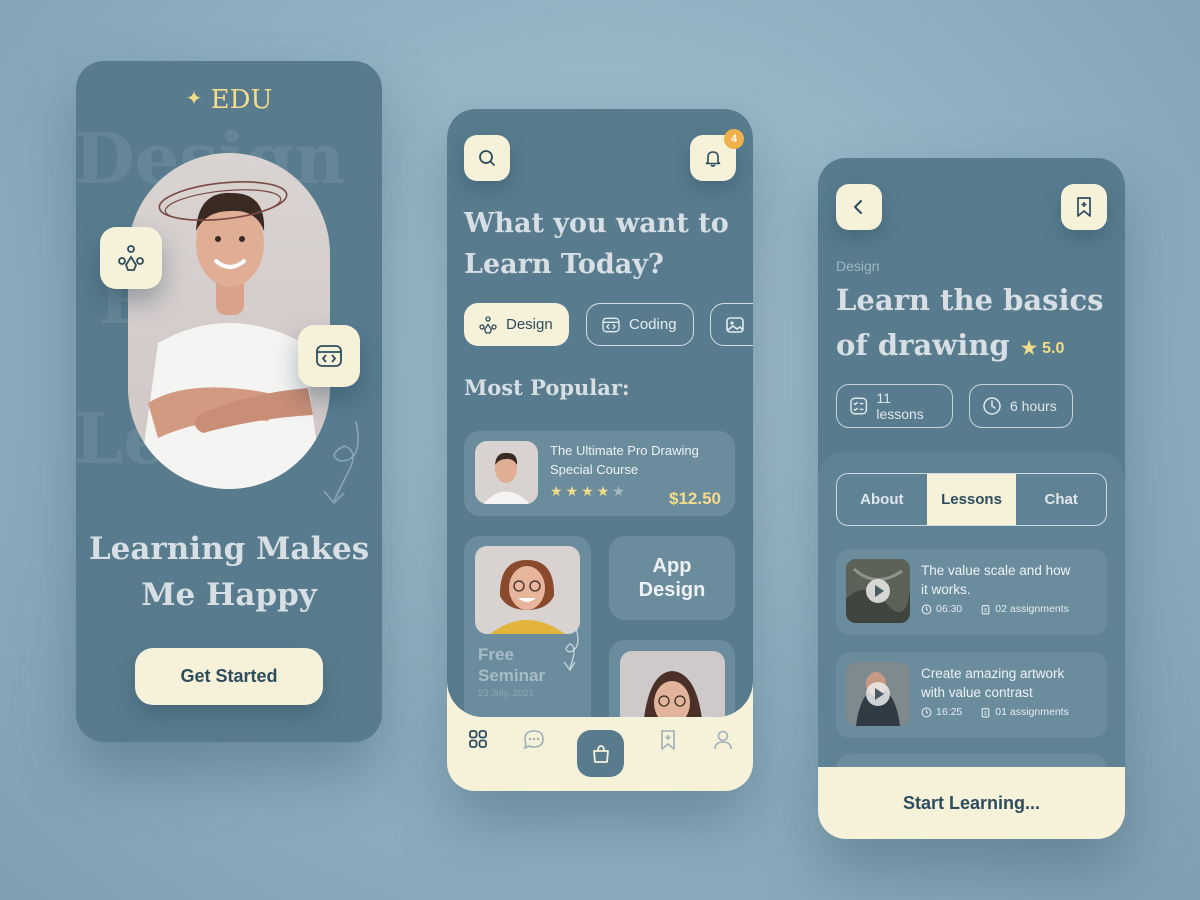 This screenshot has height=900, width=1200. I want to click on nav-shop, so click(600, 753).